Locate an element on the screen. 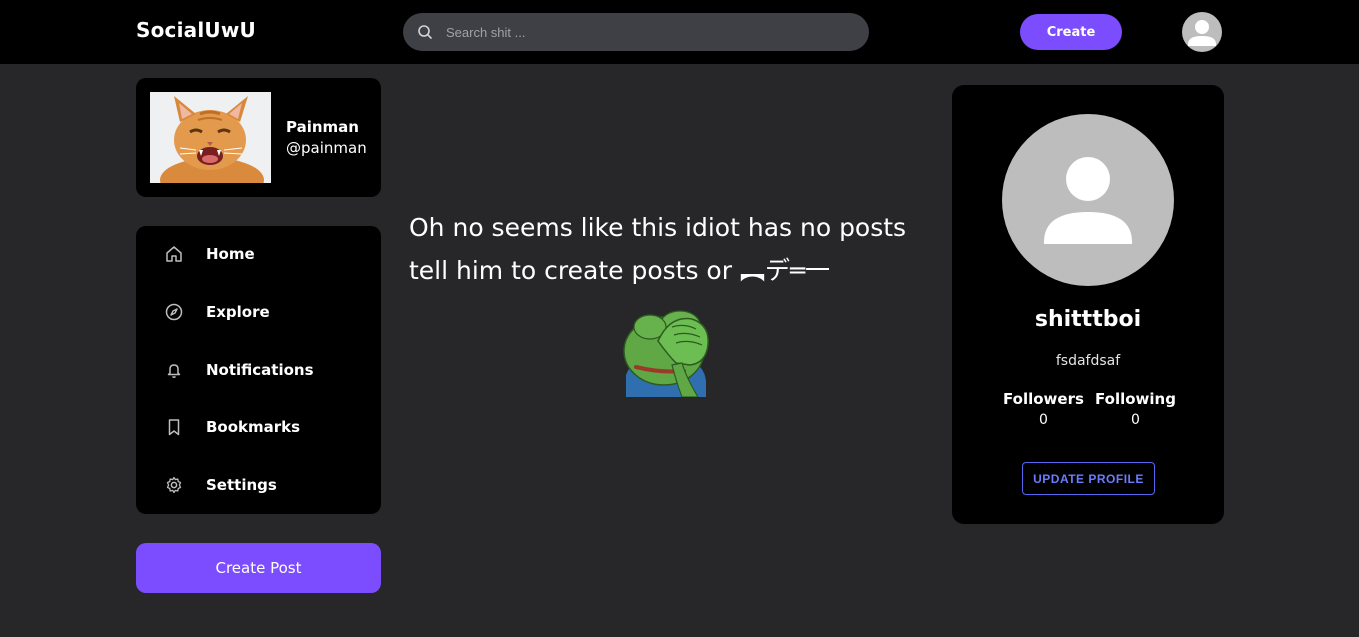 This screenshot has height=637, width=1359. search-bar is located at coordinates (636, 32).